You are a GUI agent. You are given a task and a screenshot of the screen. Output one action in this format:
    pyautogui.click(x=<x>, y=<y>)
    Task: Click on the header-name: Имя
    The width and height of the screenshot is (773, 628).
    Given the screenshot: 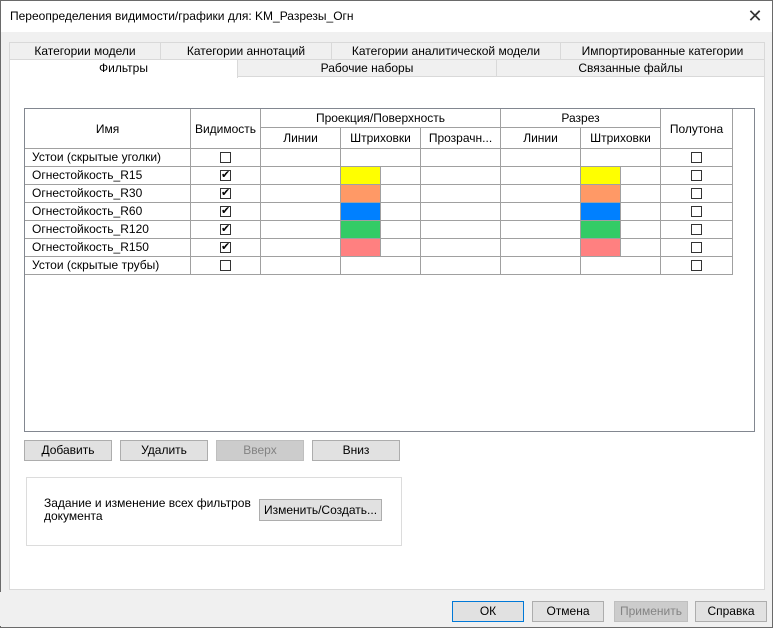 What is the action you would take?
    pyautogui.click(x=108, y=129)
    